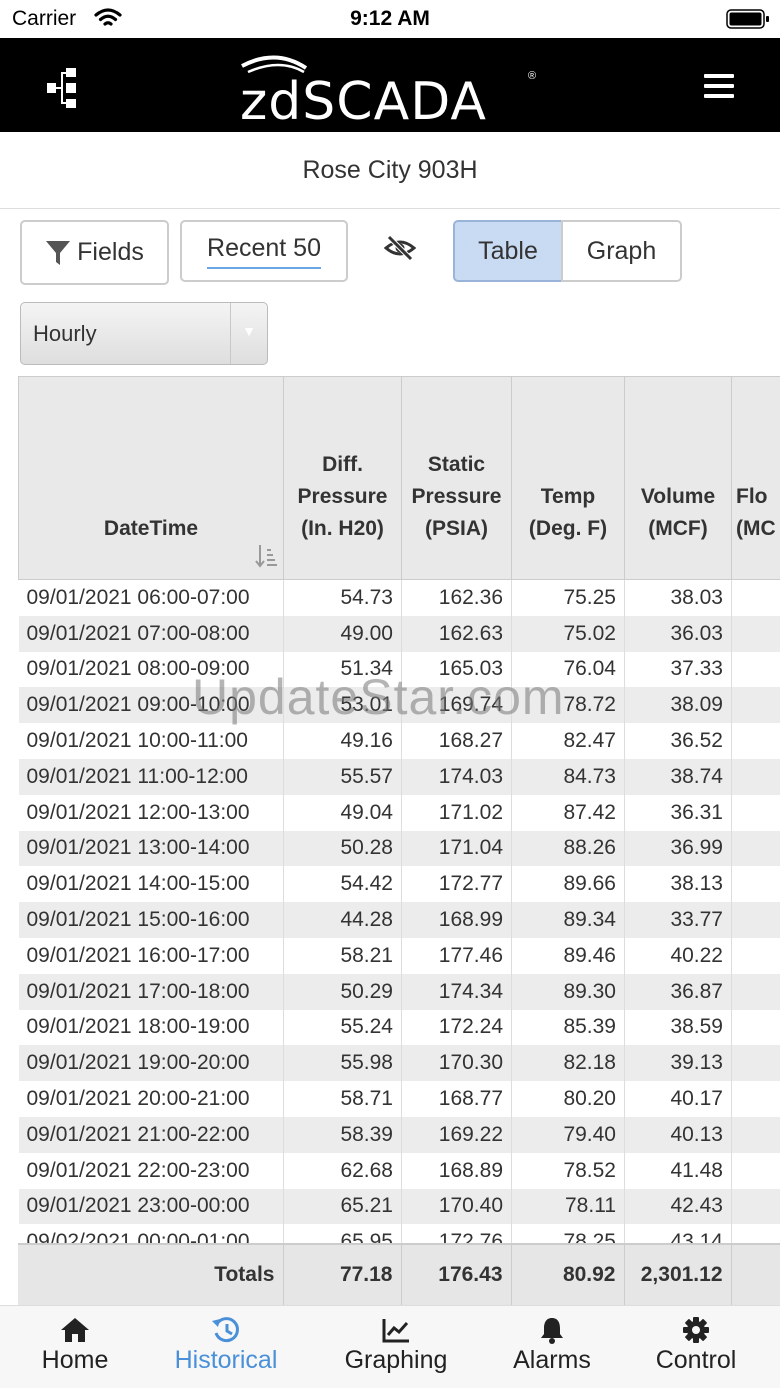 This screenshot has width=780, height=1388. What do you see at coordinates (678, 992) in the screenshot?
I see `table-cell: 36.87` at bounding box center [678, 992].